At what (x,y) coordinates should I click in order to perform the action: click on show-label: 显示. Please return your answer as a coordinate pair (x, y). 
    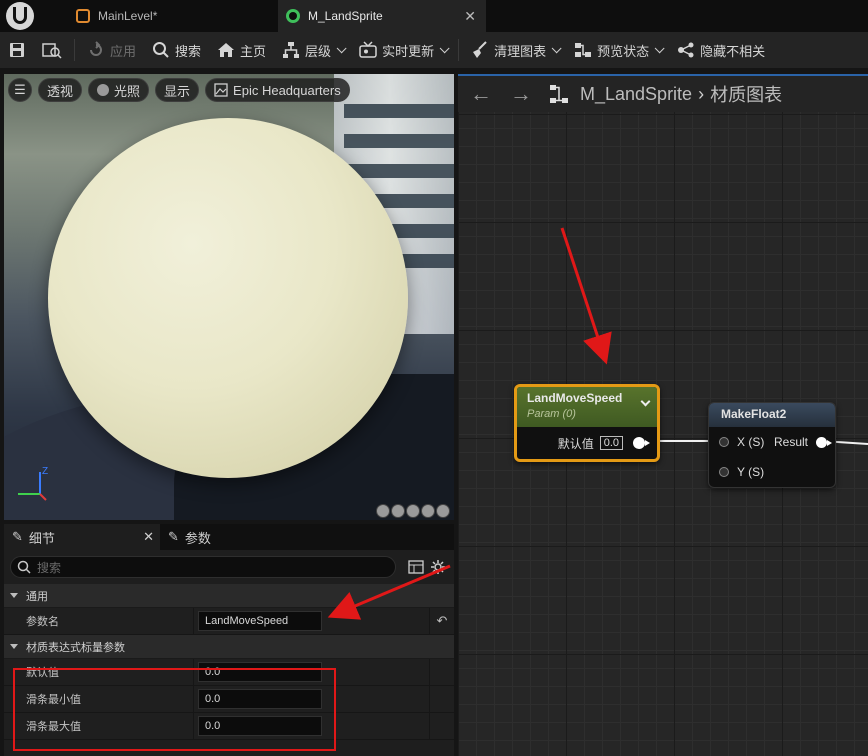
    Looking at the image, I should click on (177, 91).